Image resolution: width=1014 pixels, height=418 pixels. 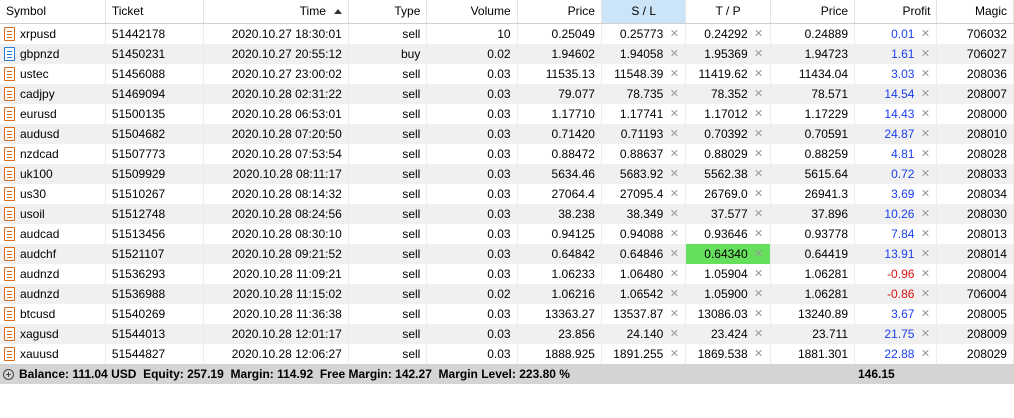 I want to click on cell-profit: 14.54 ✕, so click(x=896, y=94).